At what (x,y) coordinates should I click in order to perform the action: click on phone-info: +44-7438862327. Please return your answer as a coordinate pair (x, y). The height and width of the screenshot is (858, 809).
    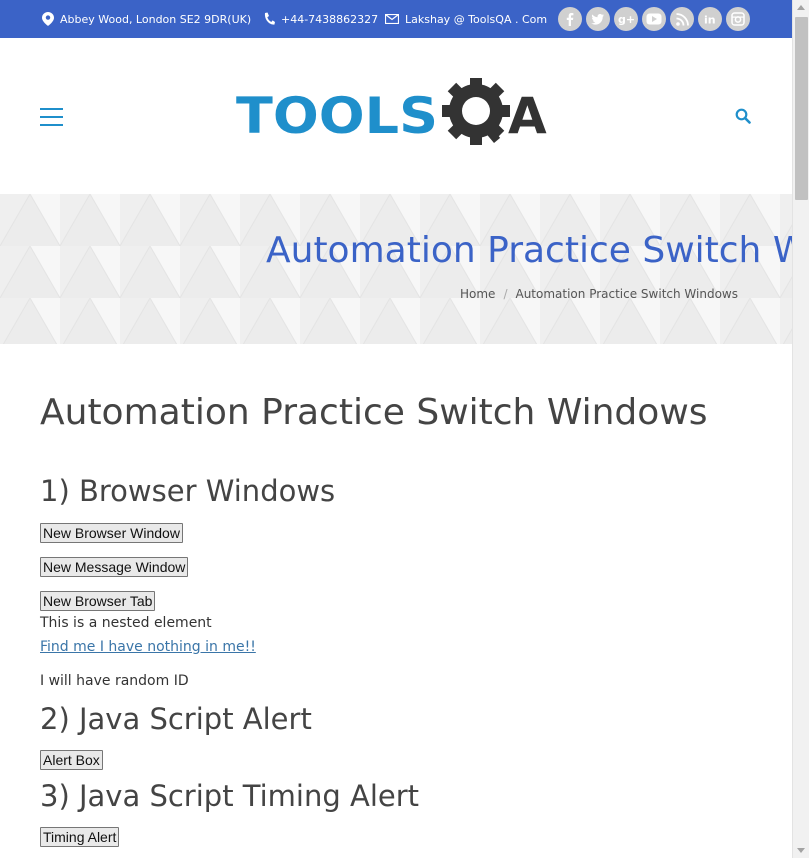
    Looking at the image, I should click on (320, 19).